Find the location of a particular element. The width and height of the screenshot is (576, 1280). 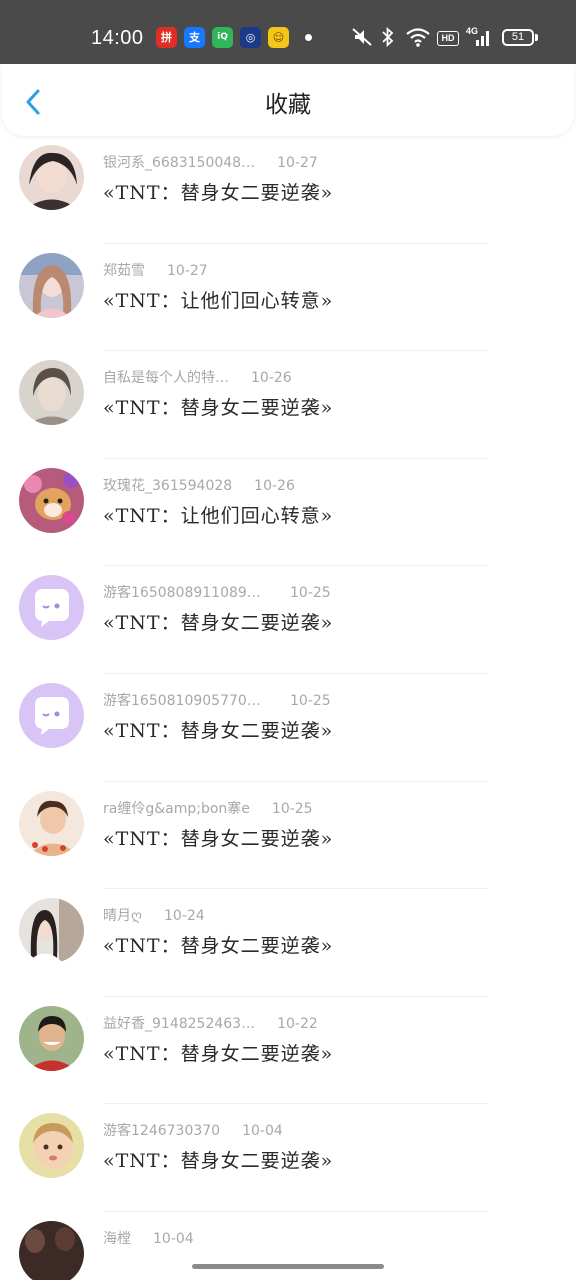

item-meta: 游客1650810905770024V 10-25 is located at coordinates (217, 701).